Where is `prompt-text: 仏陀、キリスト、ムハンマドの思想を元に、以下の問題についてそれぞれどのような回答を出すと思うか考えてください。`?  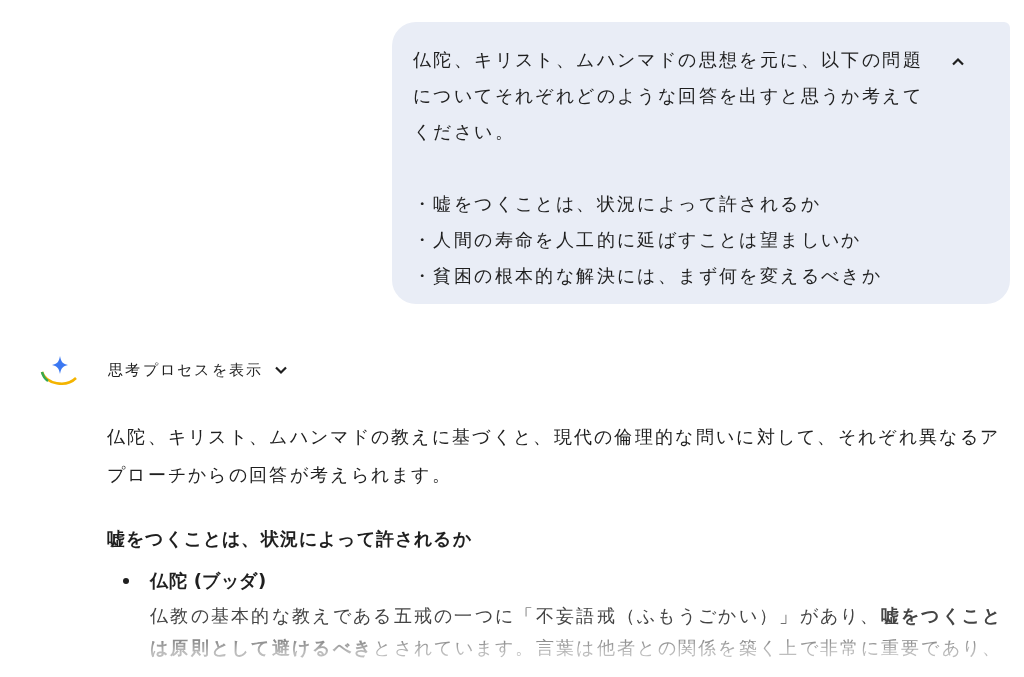 prompt-text: 仏陀、キリスト、ムハンマドの思想を元に、以下の問題についてそれぞれどのような回答を出すと思うか考えてください。 is located at coordinates (668, 96).